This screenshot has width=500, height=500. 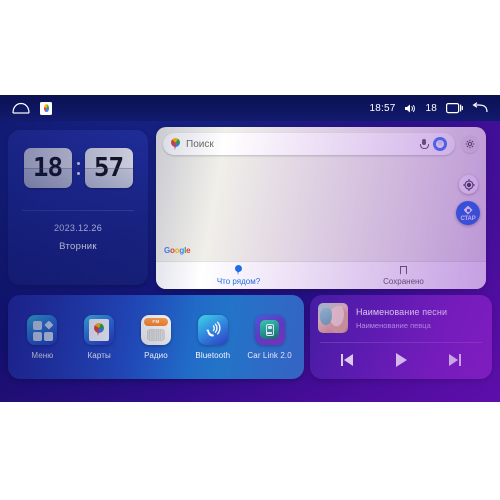 I want to click on home-icon, so click(x=21, y=108).